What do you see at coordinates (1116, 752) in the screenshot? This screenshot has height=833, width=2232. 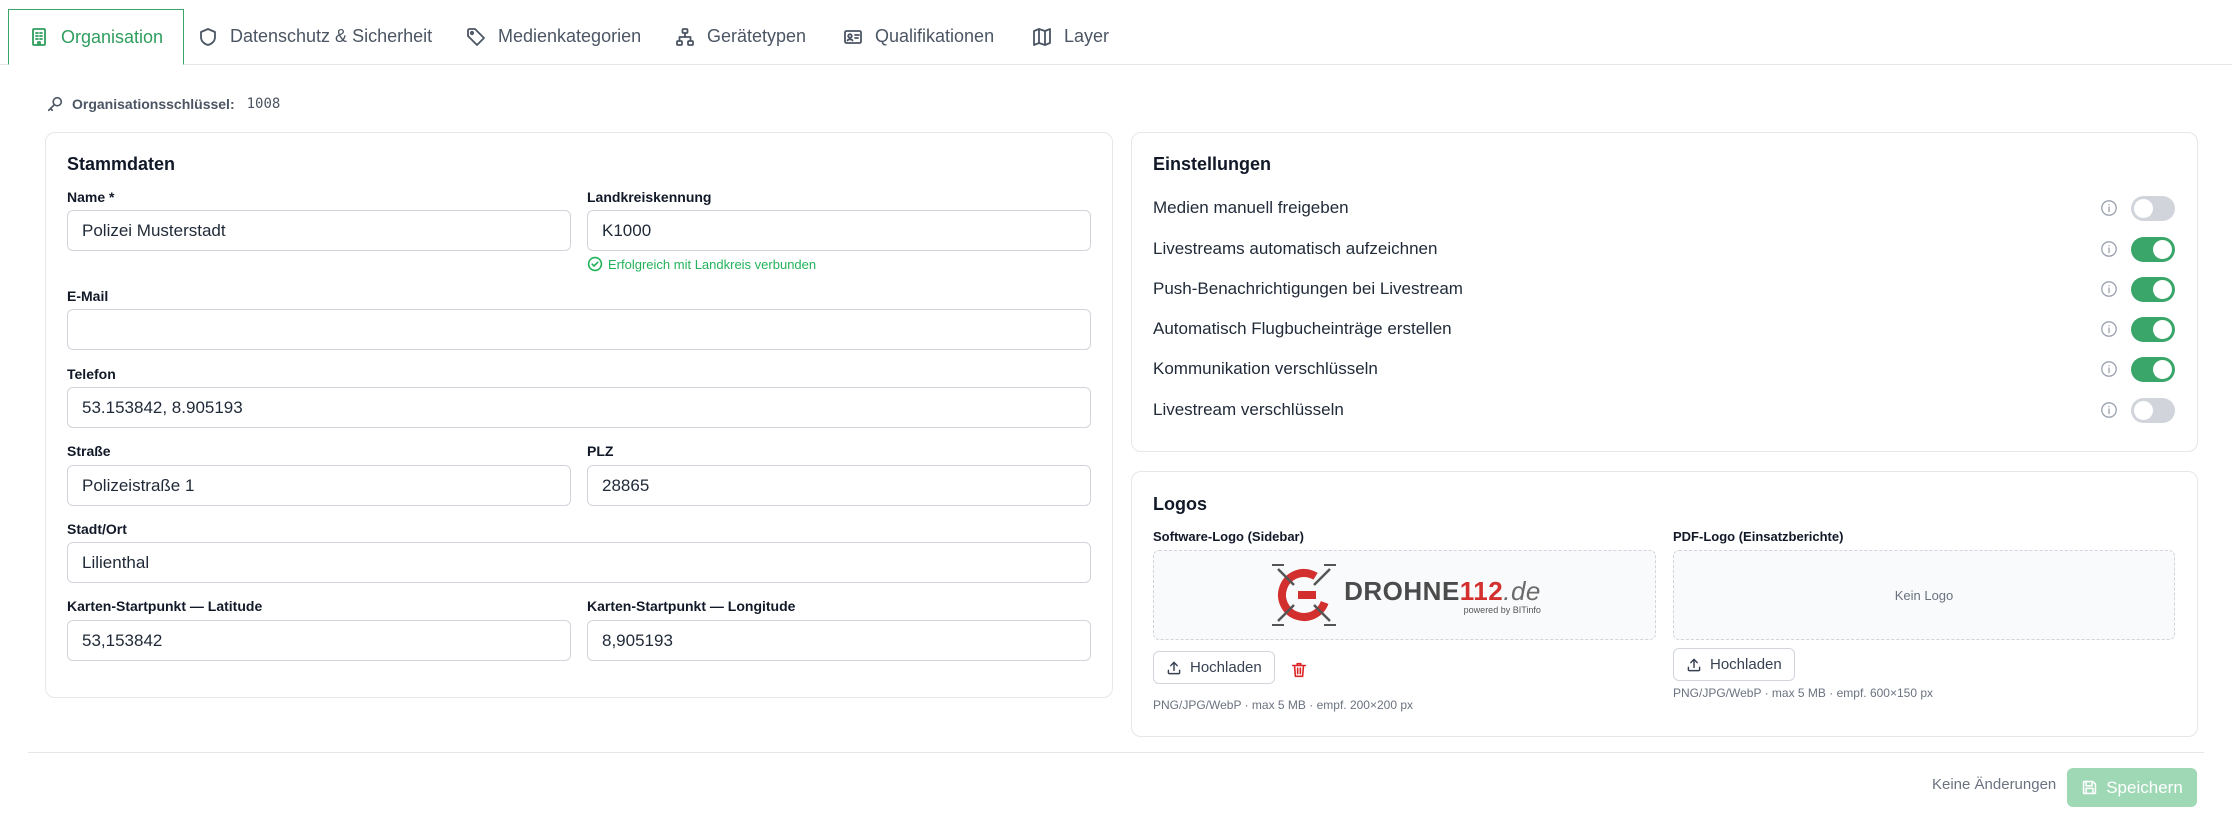 I see `footer-divider` at bounding box center [1116, 752].